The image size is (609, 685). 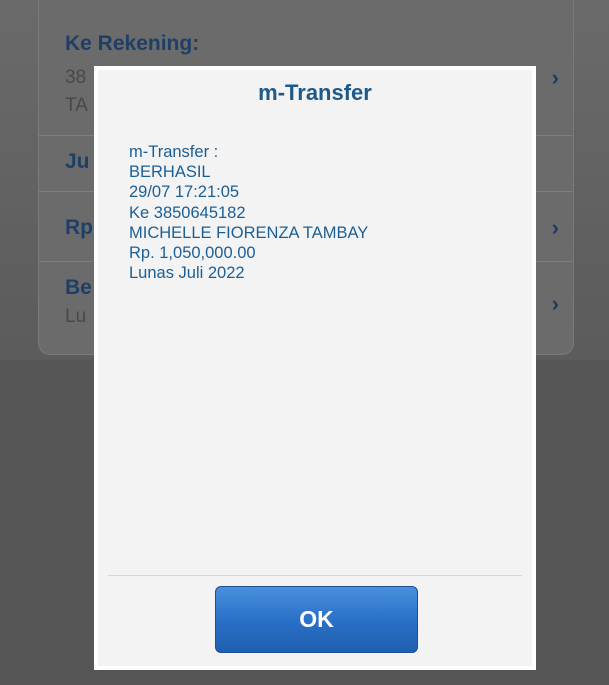 I want to click on ok-button: OK, so click(x=316, y=619).